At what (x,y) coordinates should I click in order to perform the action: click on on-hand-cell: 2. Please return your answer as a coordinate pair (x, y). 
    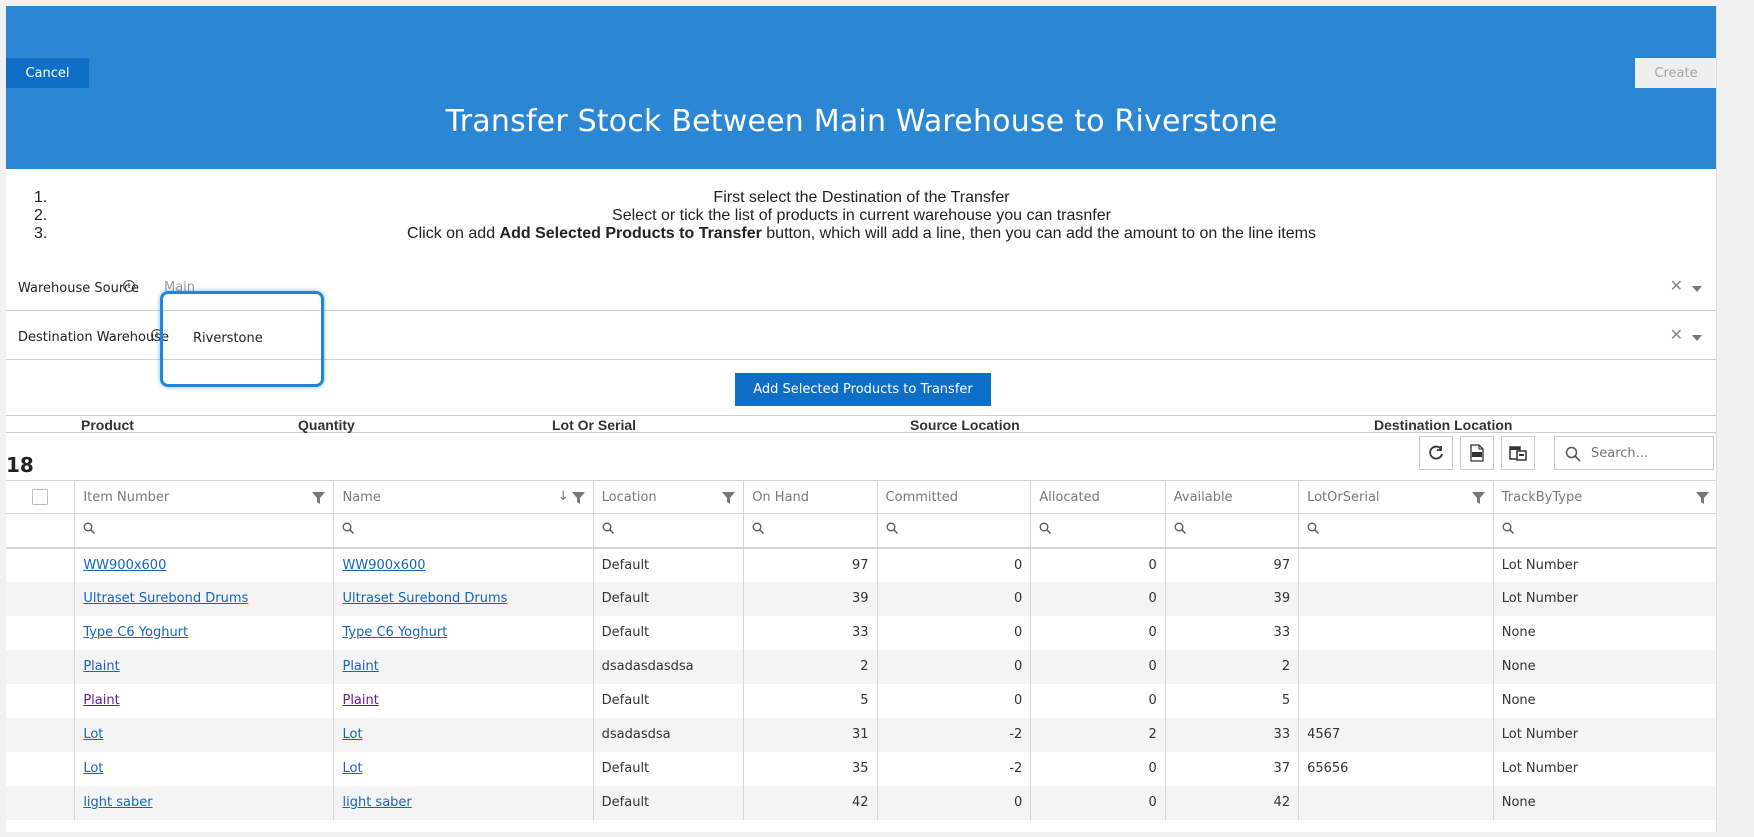
    Looking at the image, I should click on (810, 666).